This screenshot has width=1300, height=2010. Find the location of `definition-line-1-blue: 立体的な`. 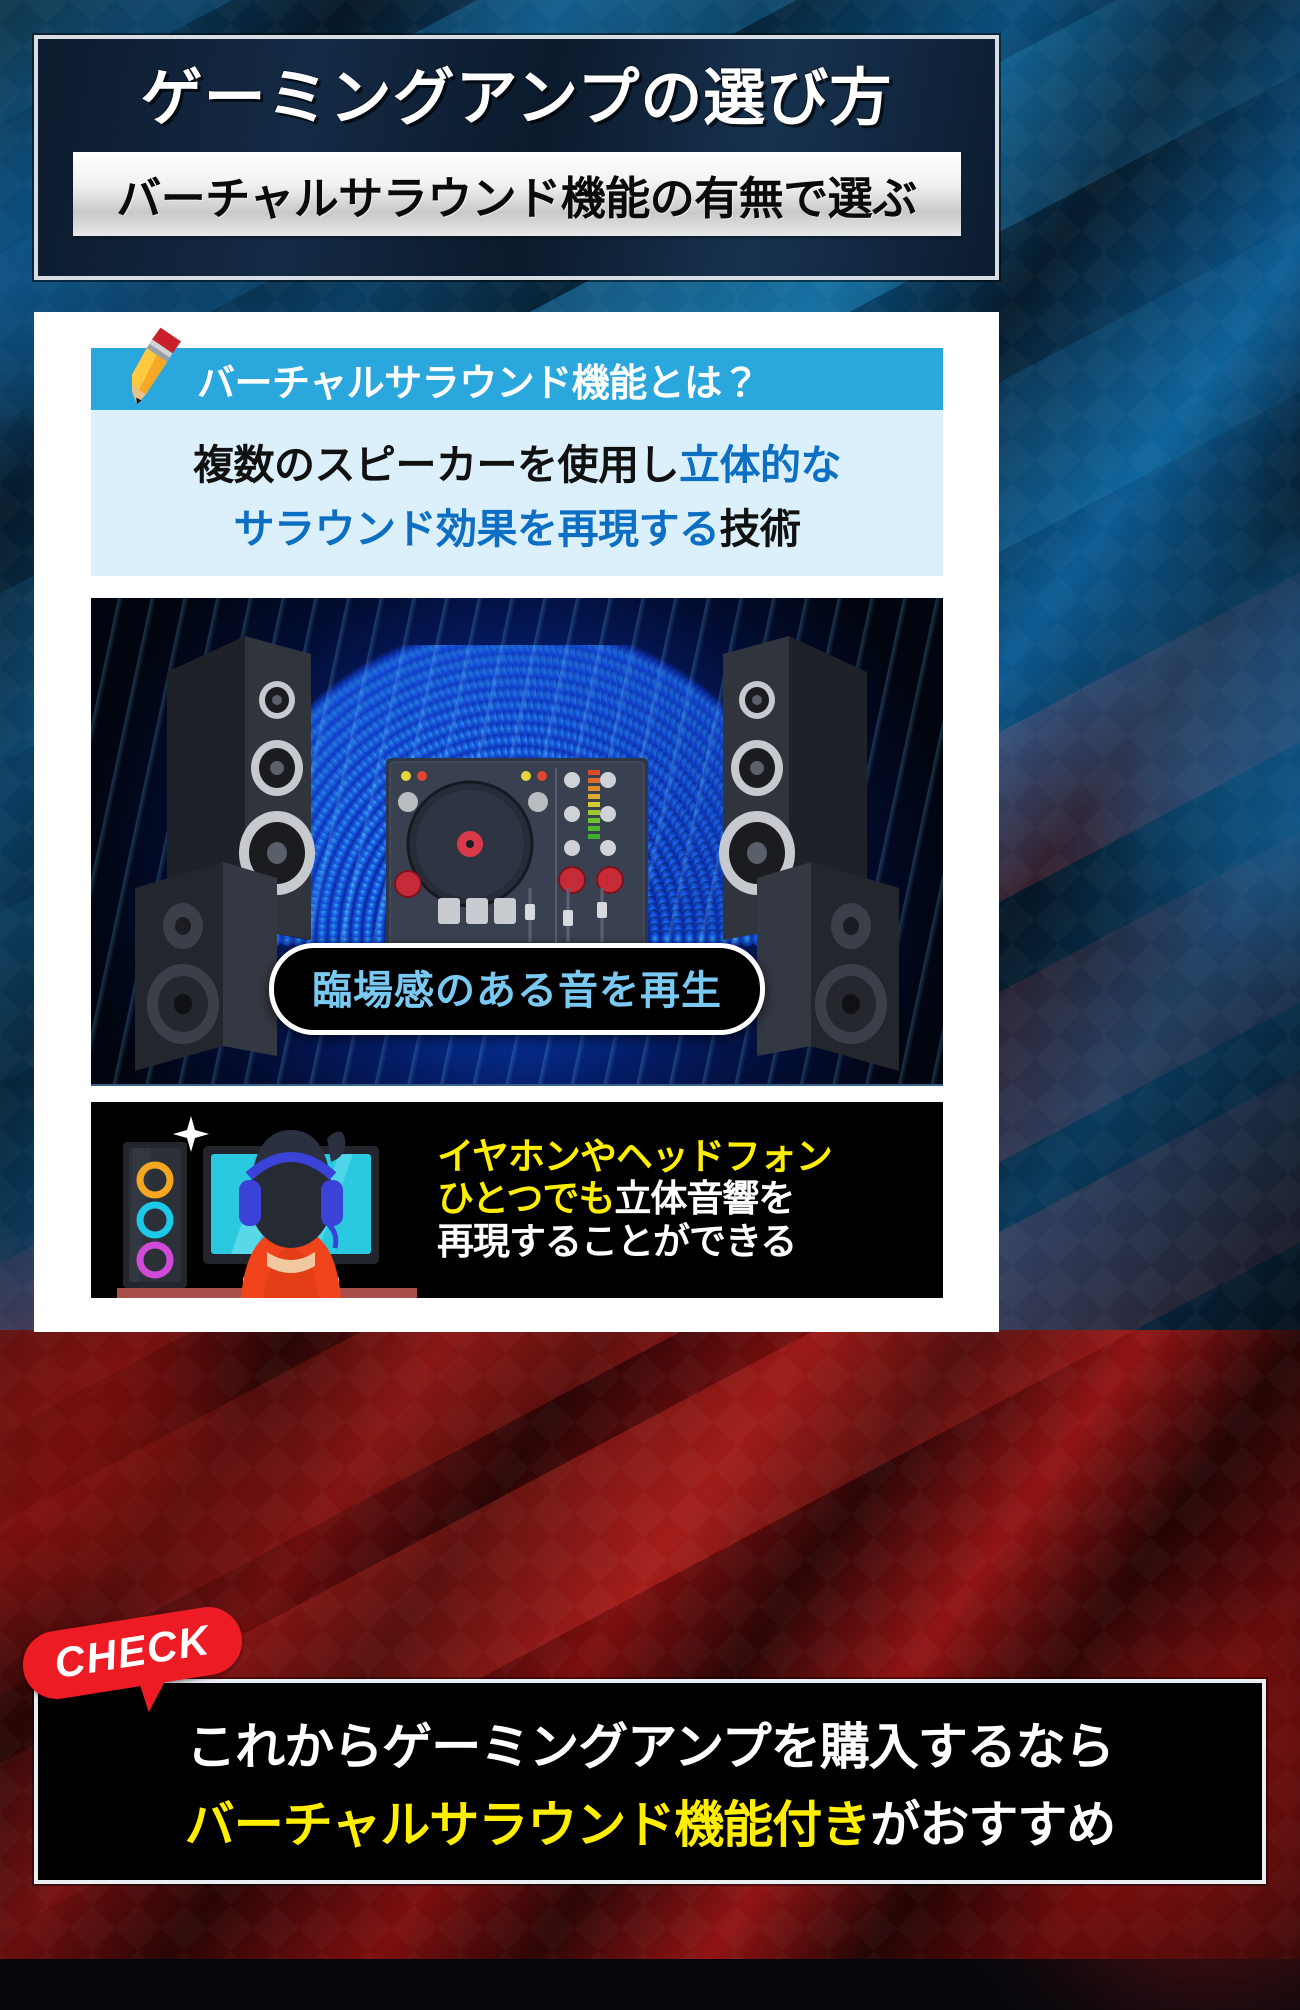

definition-line-1-blue: 立体的な is located at coordinates (760, 465).